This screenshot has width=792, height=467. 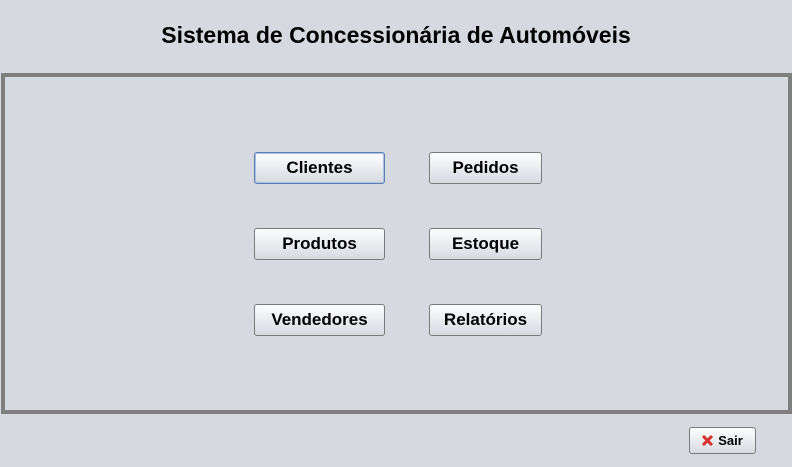 I want to click on exit-button: Sair, so click(x=722, y=440).